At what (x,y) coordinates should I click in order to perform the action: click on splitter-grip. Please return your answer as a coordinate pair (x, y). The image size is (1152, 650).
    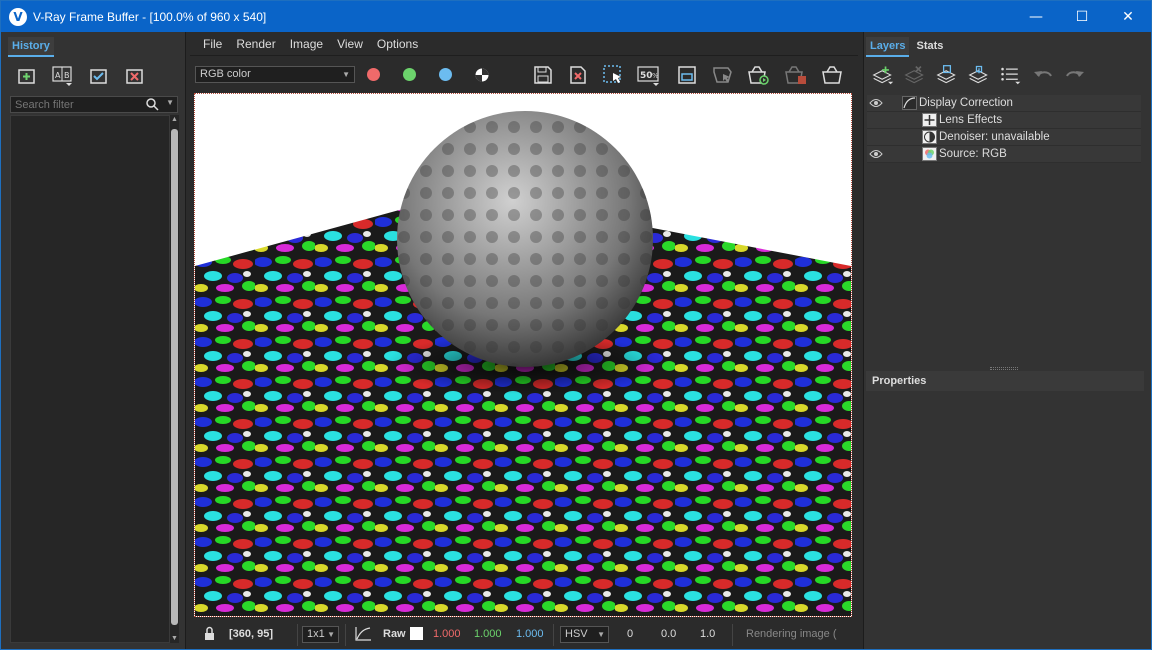
    Looking at the image, I should click on (1004, 368).